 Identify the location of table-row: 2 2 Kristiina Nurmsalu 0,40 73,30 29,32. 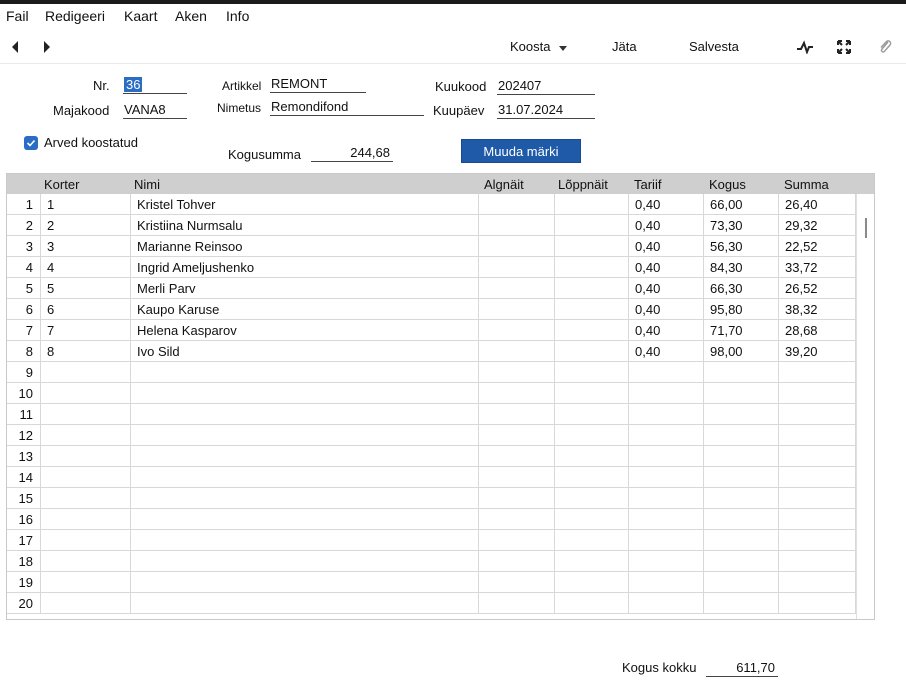
(431, 225).